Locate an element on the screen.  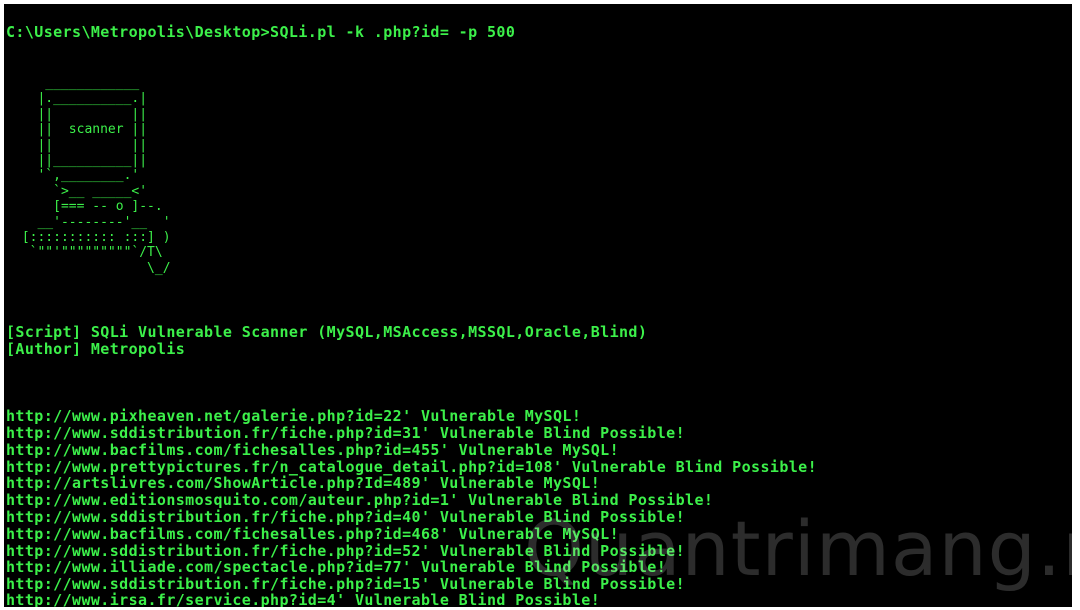
watermark-logo: Quantrimang.net is located at coordinates (798, 548).